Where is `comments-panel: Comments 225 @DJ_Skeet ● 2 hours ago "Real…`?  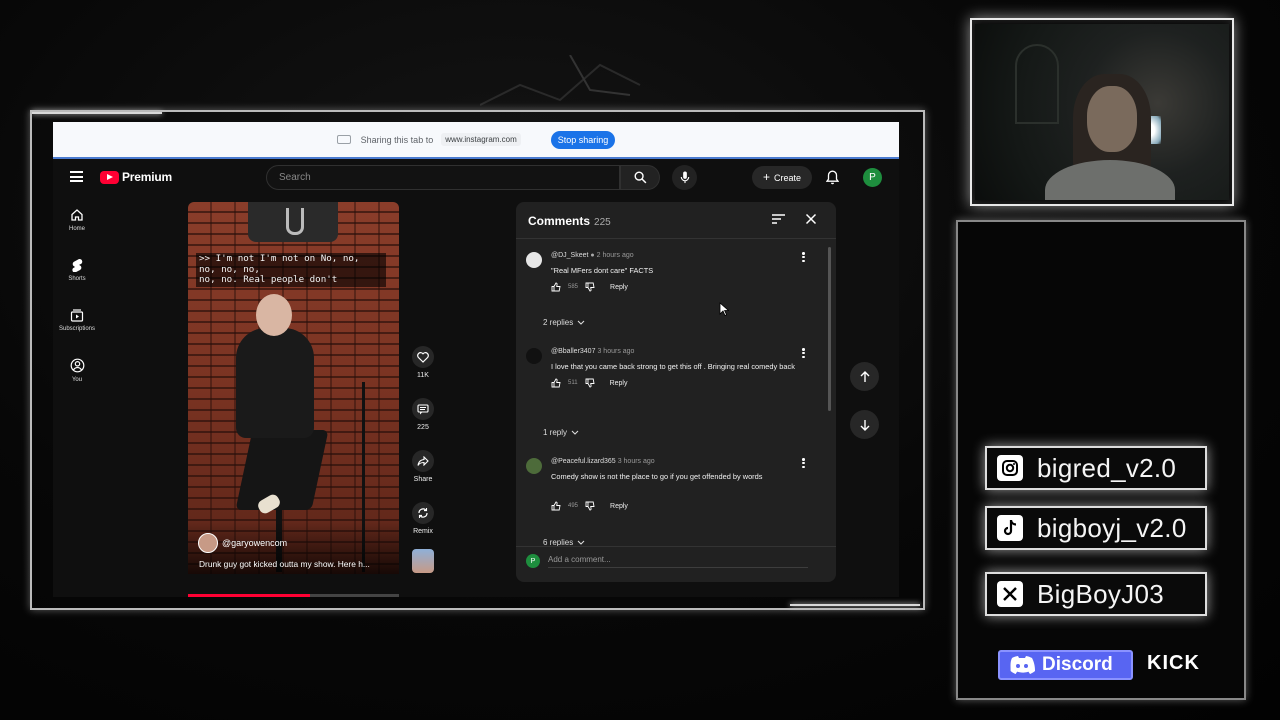 comments-panel: Comments 225 @DJ_Skeet ● 2 hours ago "Real… is located at coordinates (676, 392).